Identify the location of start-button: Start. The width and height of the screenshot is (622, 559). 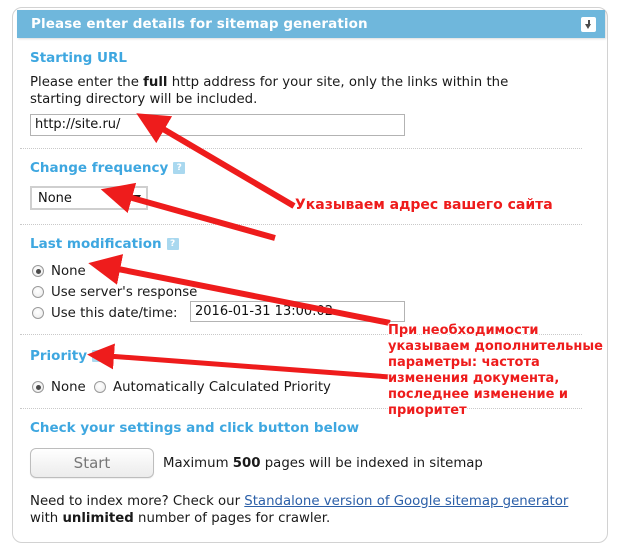
(92, 463).